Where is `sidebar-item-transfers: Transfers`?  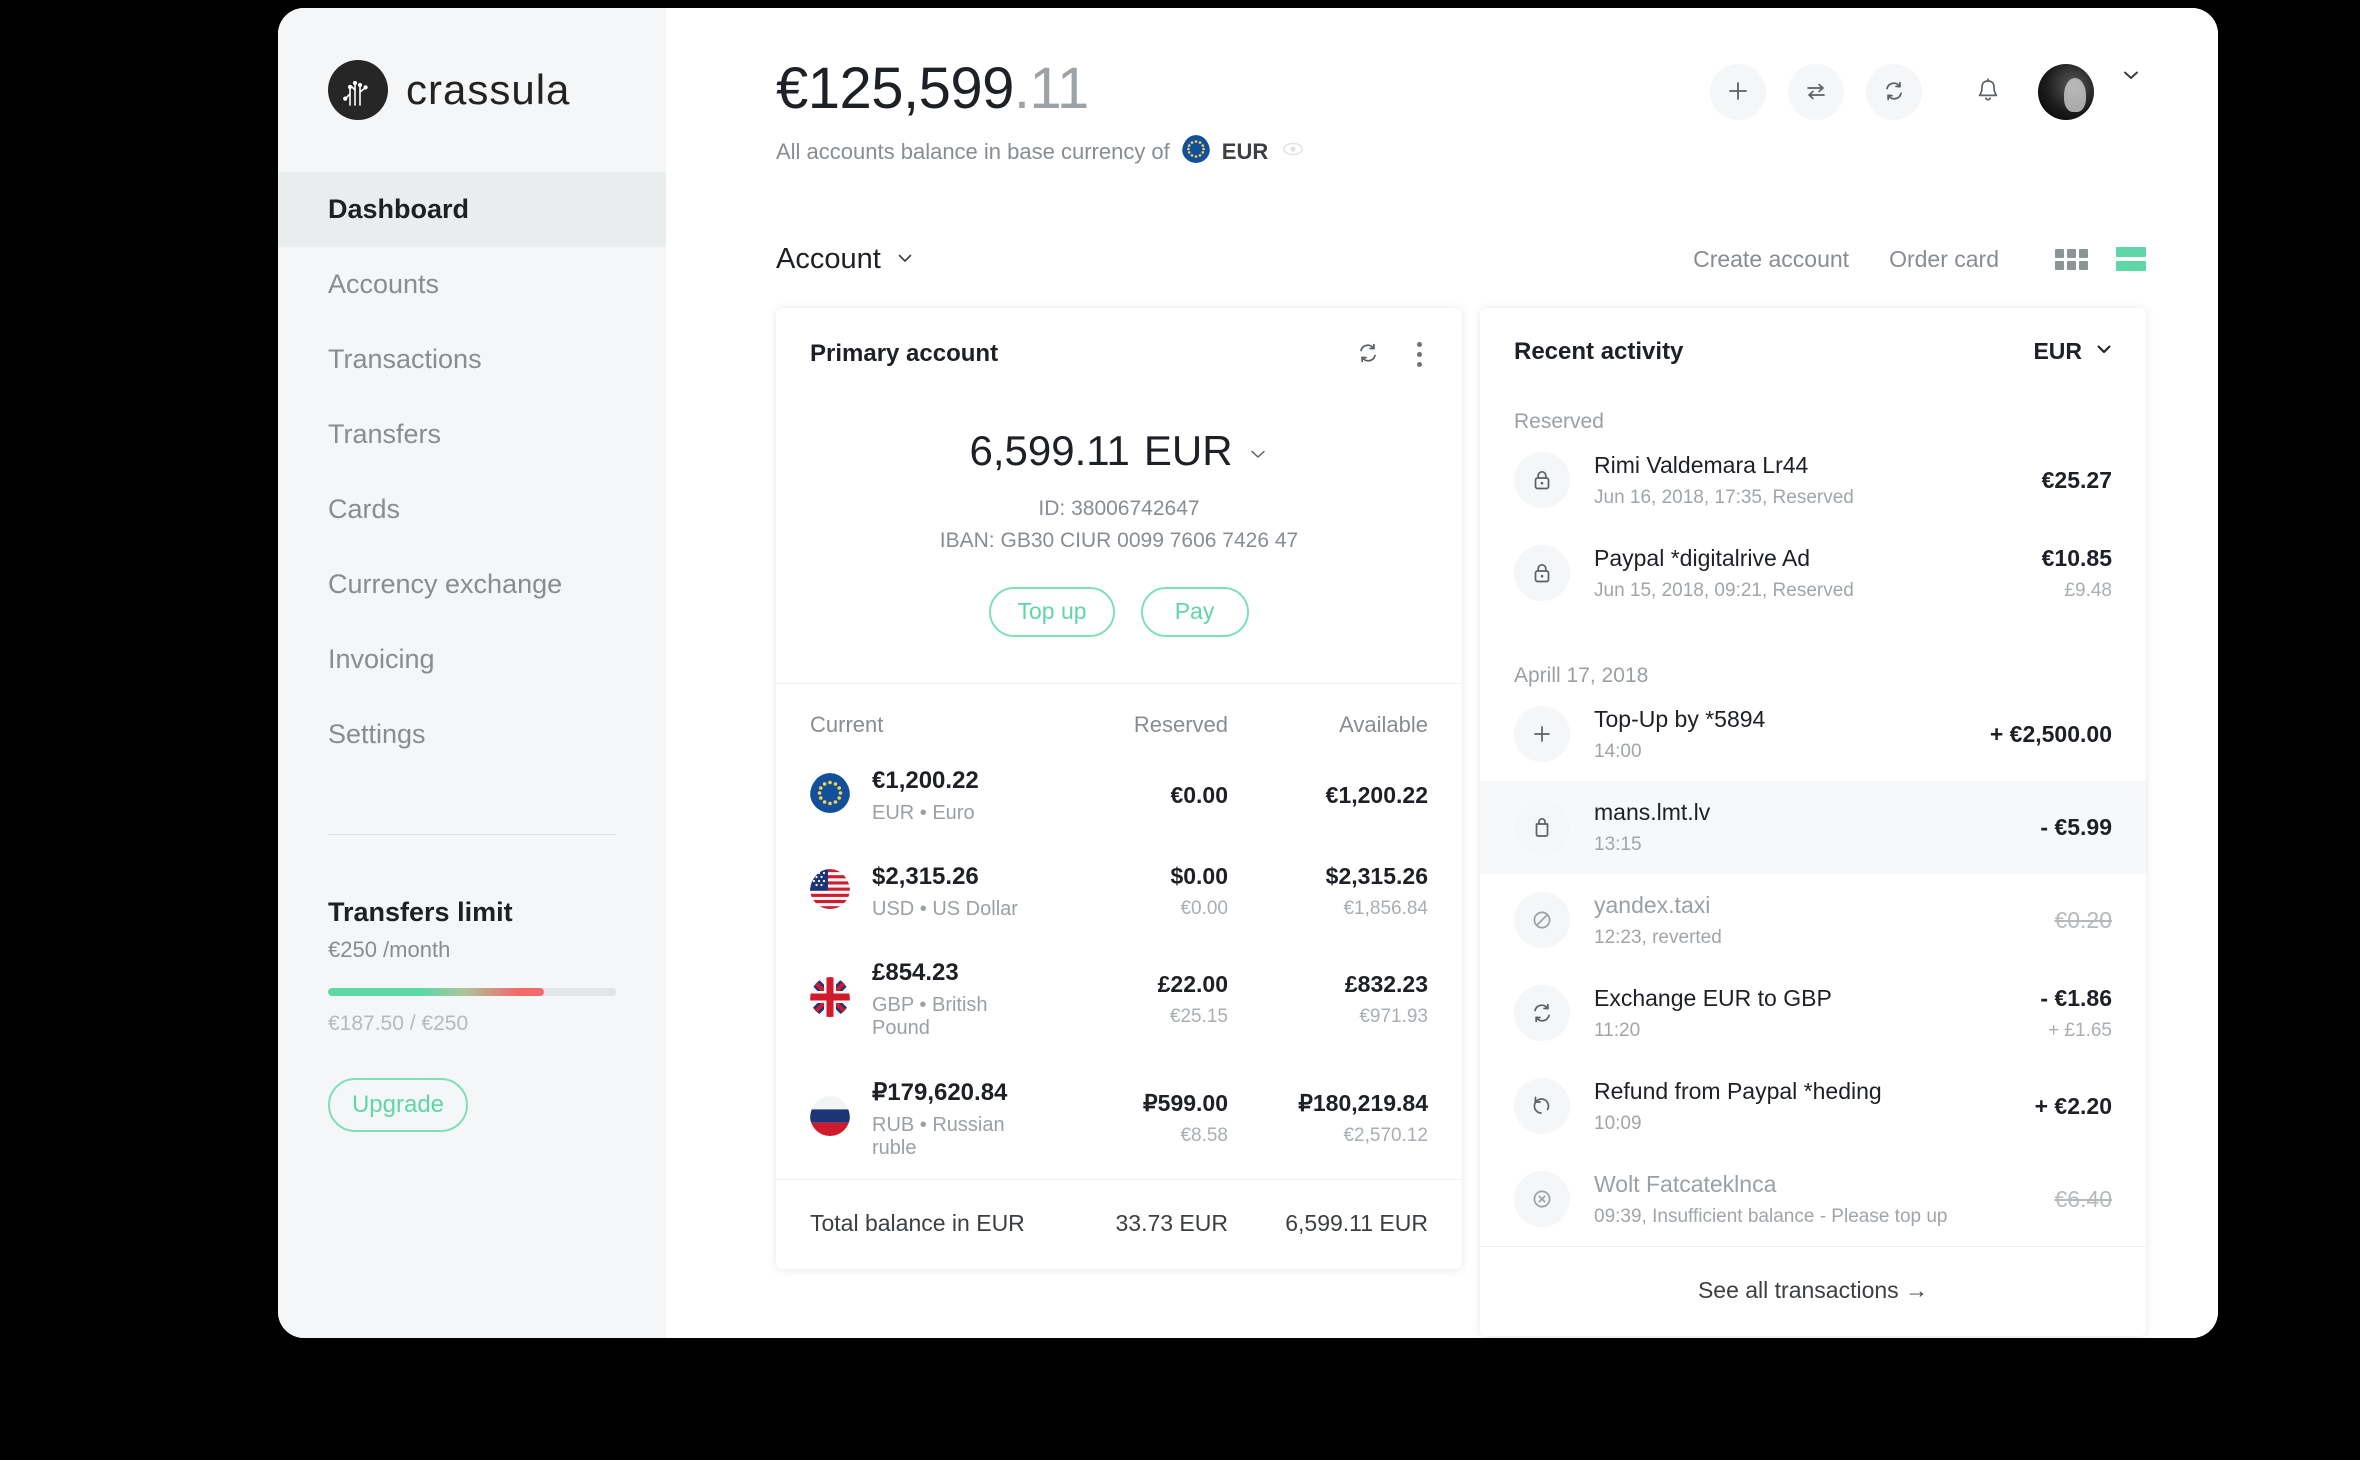
sidebar-item-transfers: Transfers is located at coordinates (472, 434).